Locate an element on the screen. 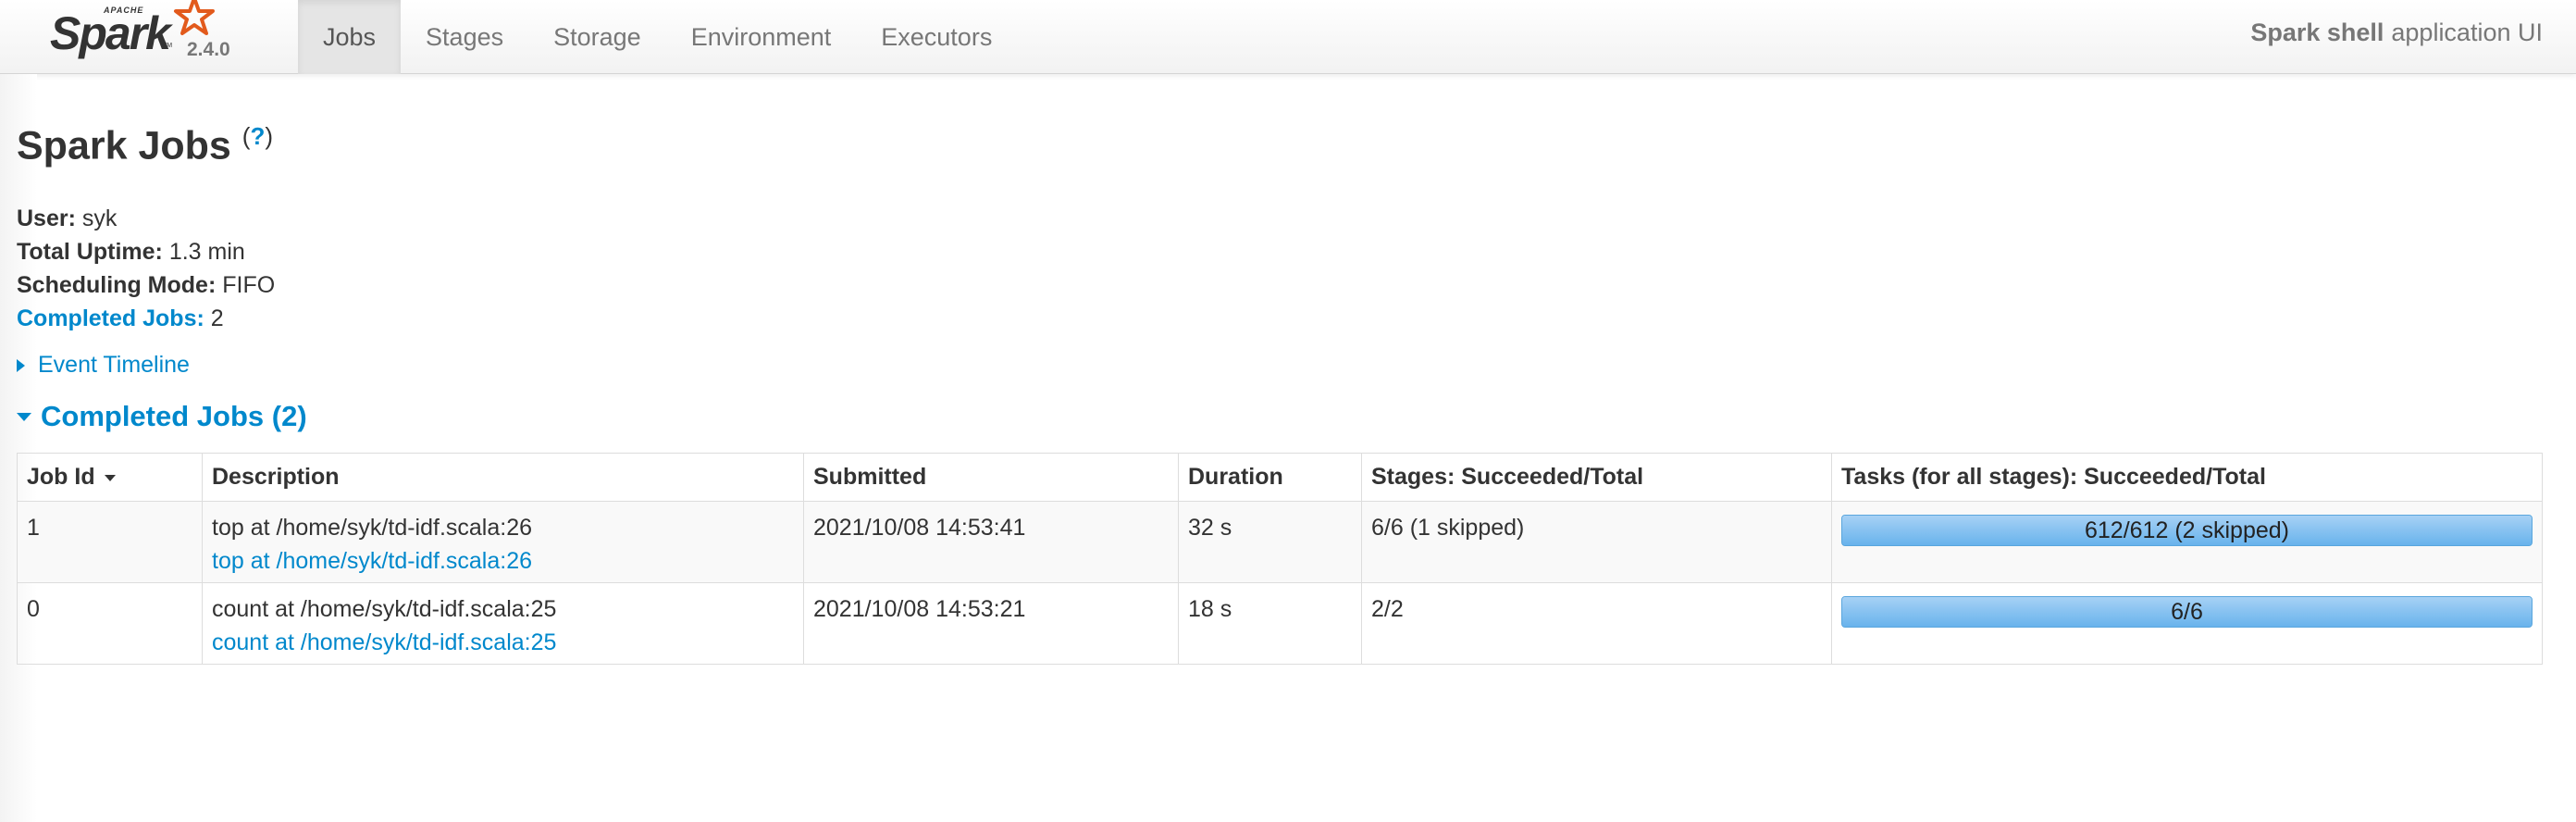  user-label: User: is located at coordinates (47, 218).